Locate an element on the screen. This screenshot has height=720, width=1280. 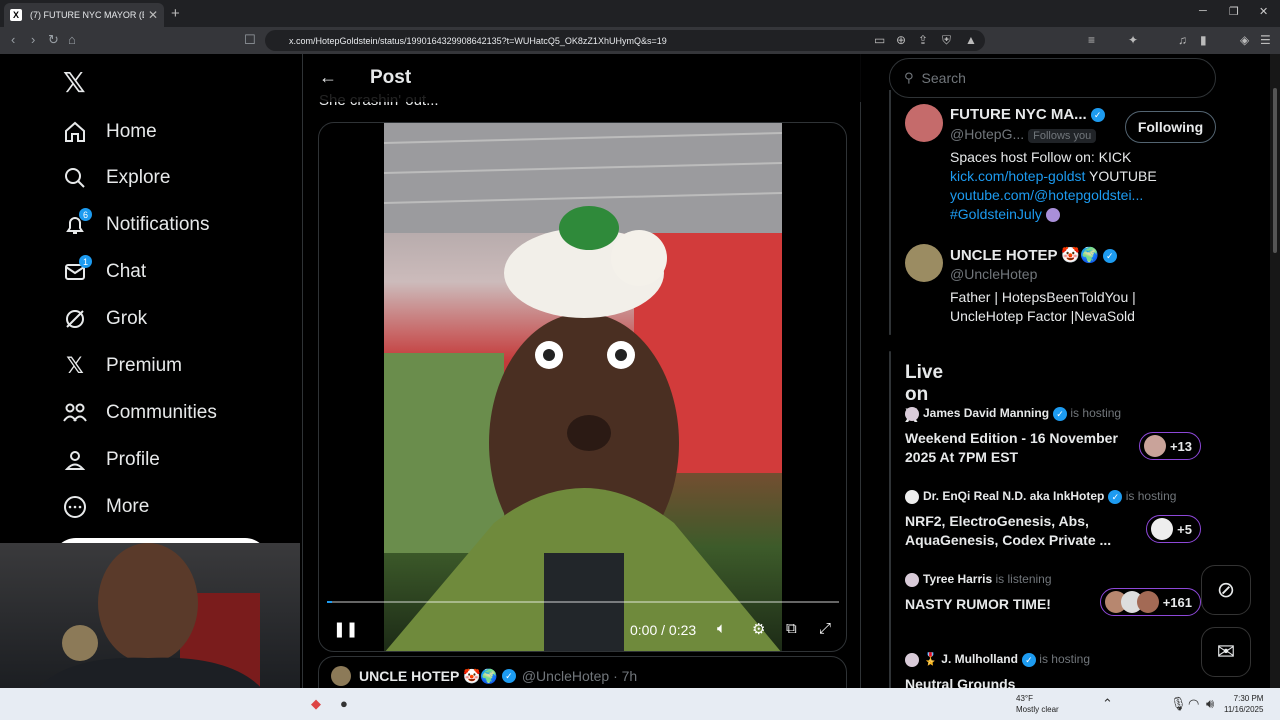
bell-icon: 6 is located at coordinates (77, 223).